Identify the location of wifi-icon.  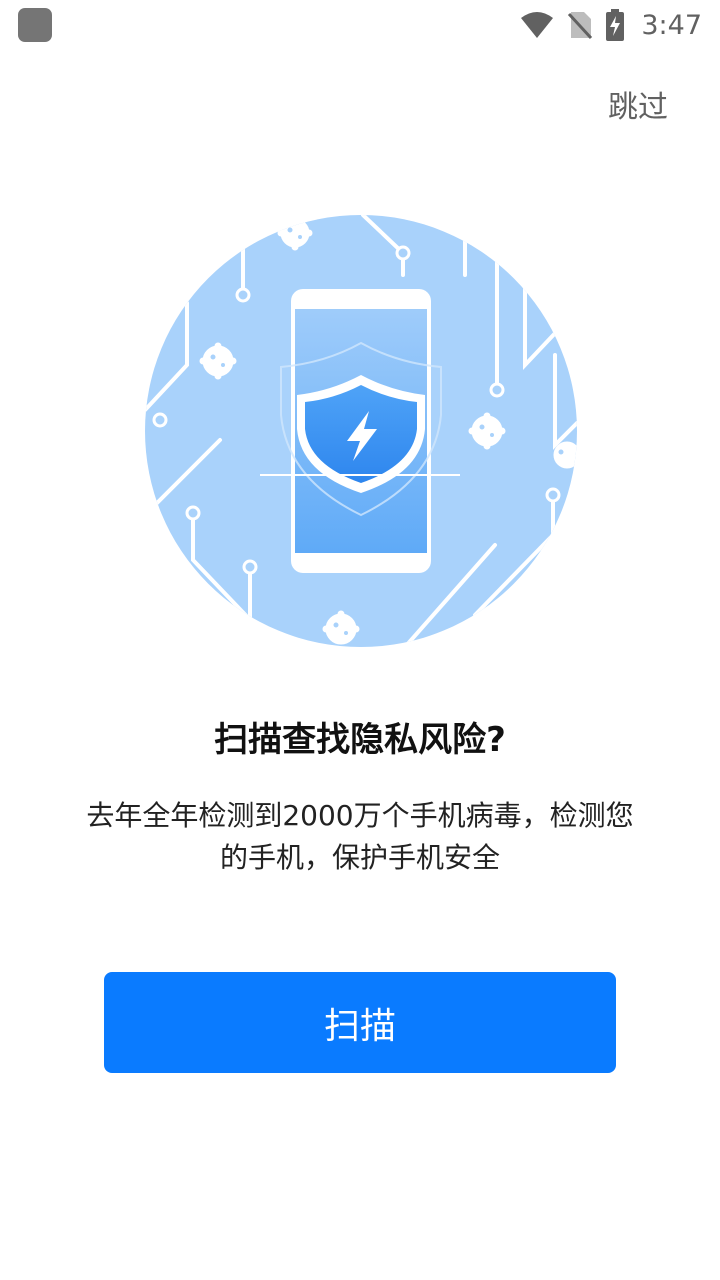
(537, 25).